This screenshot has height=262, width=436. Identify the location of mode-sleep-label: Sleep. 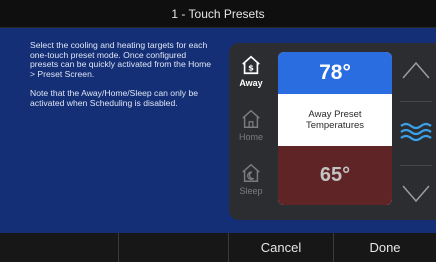
(251, 191).